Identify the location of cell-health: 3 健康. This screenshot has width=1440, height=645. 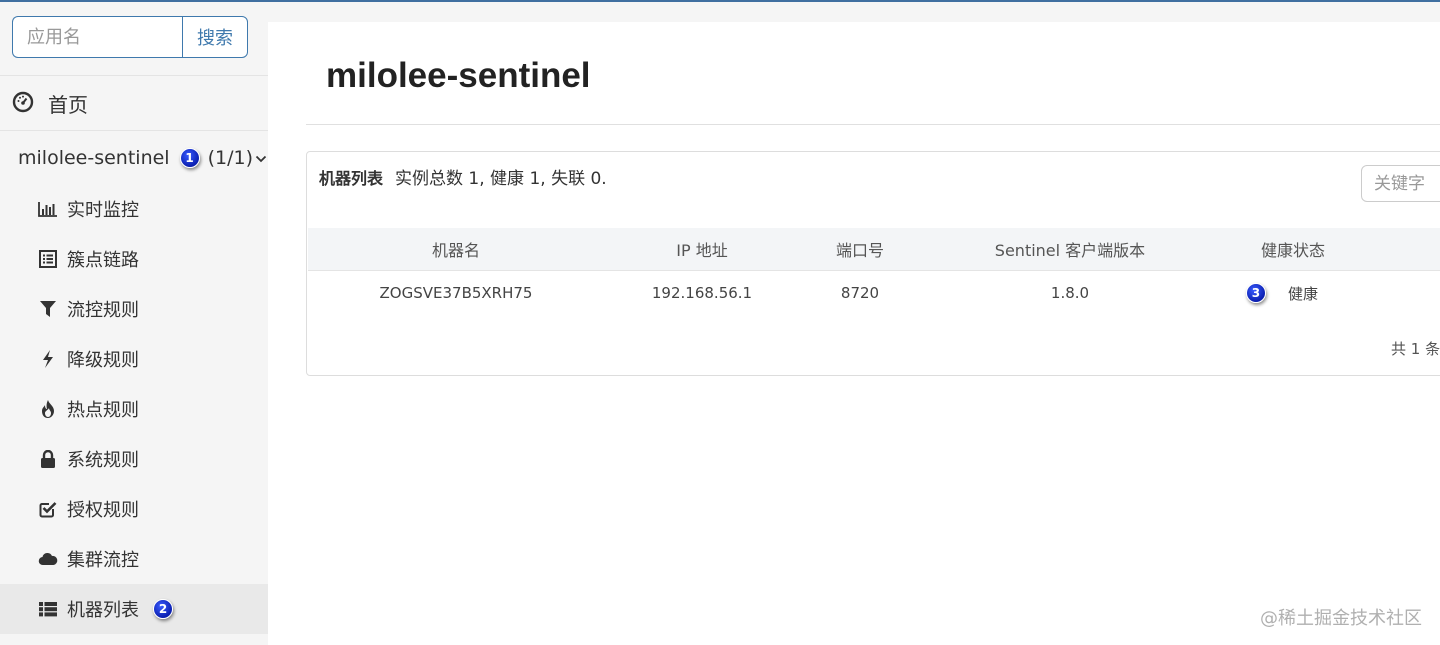
(1293, 293).